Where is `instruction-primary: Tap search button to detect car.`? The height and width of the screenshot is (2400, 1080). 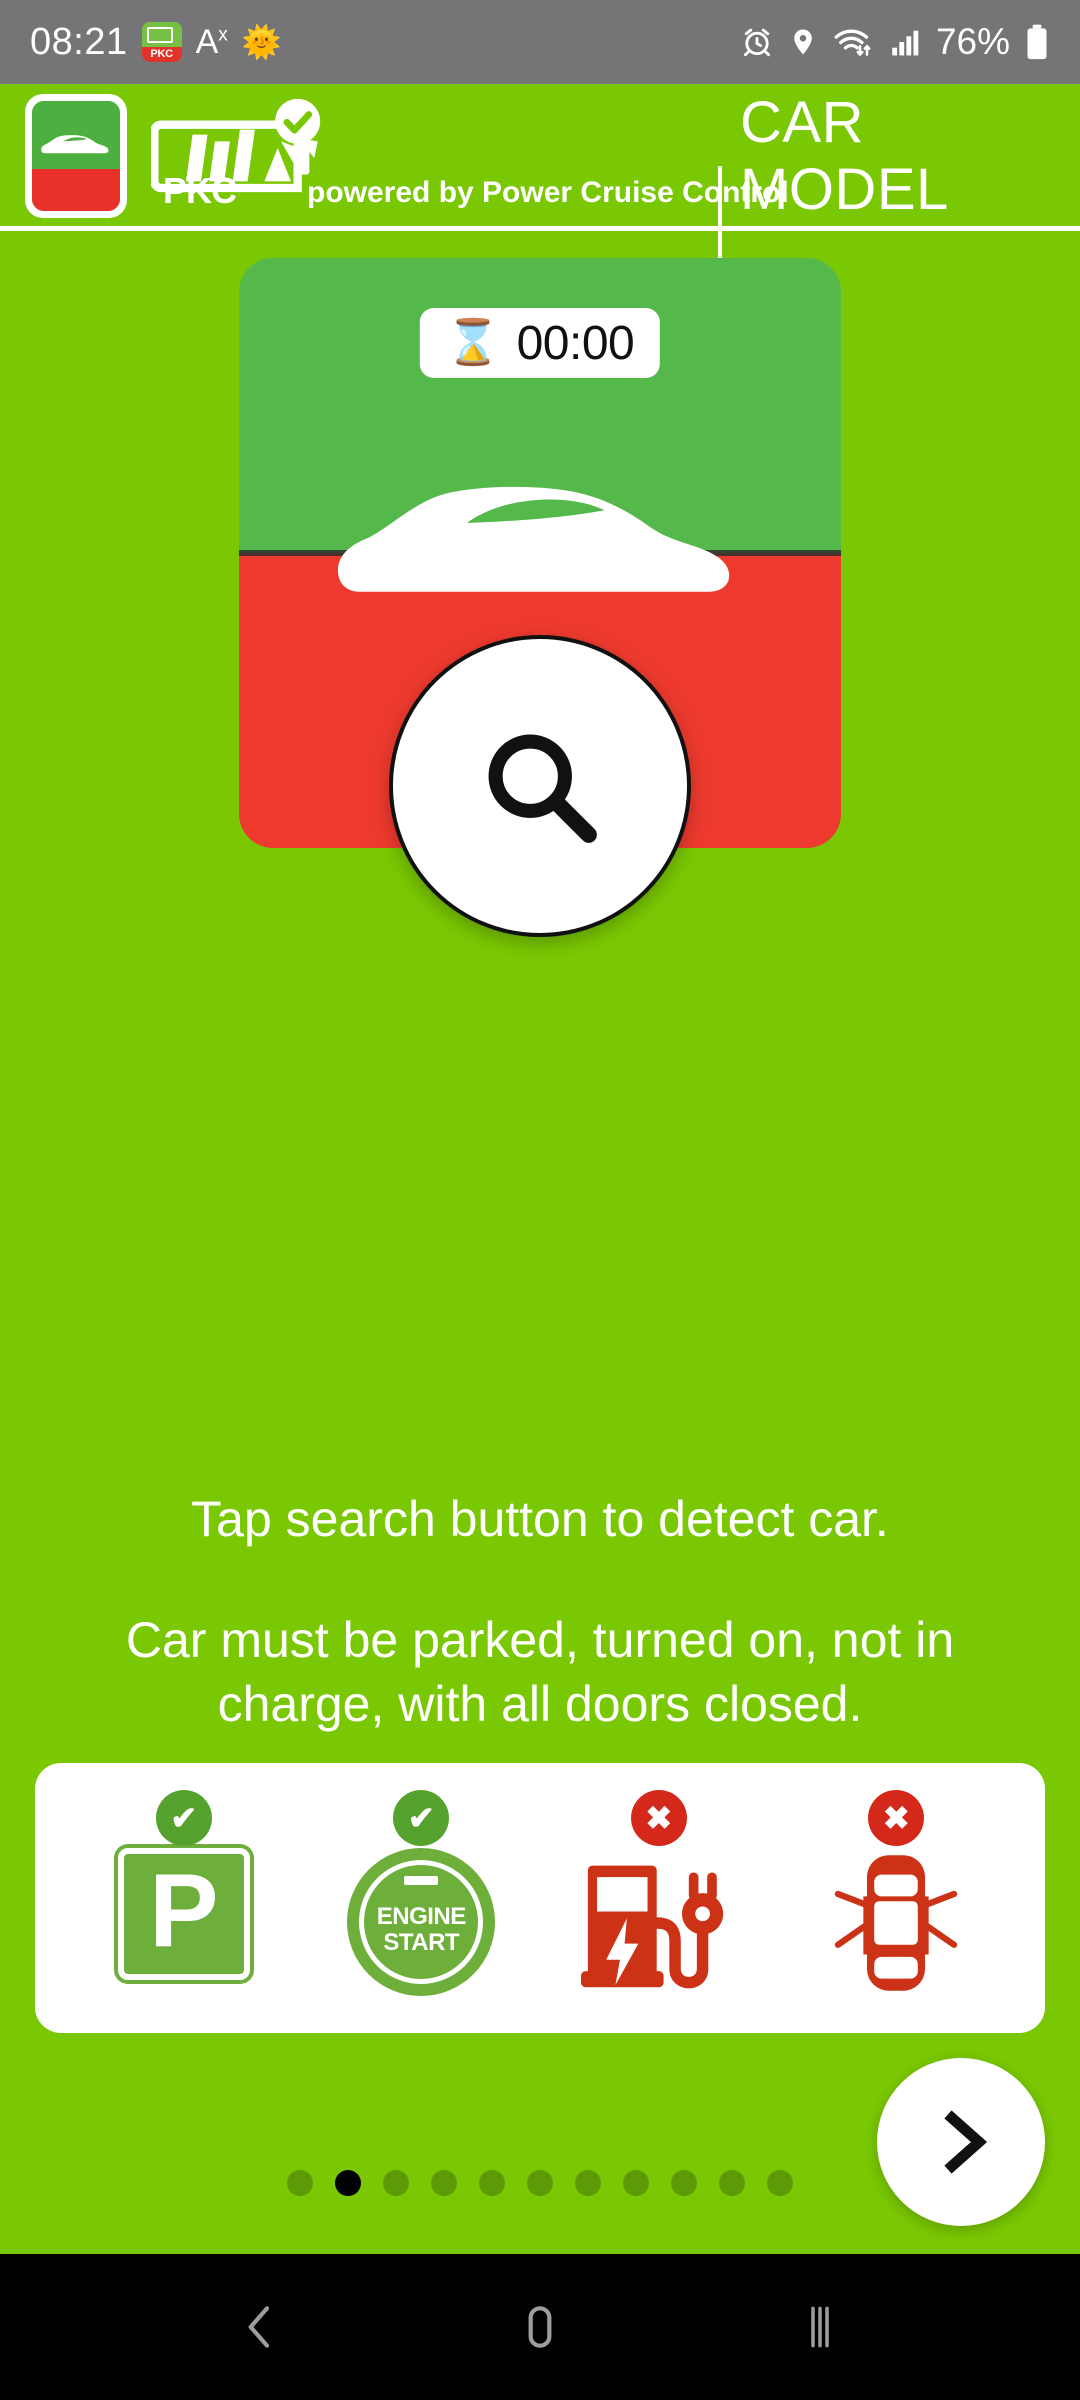 instruction-primary: Tap search button to detect car. is located at coordinates (540, 1519).